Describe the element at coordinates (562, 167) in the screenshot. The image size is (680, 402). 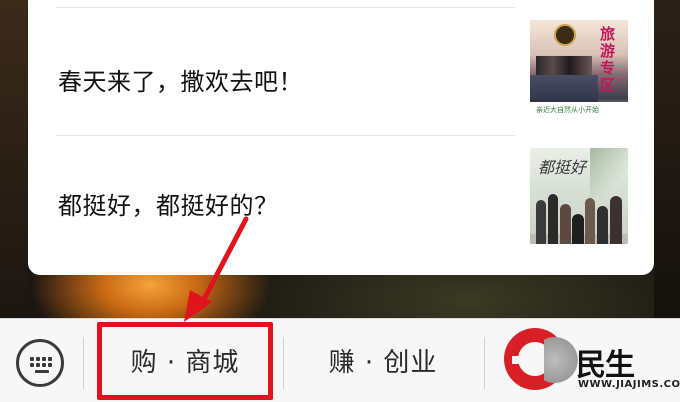
I see `thumb-calligraphy: 都挺好` at that location.